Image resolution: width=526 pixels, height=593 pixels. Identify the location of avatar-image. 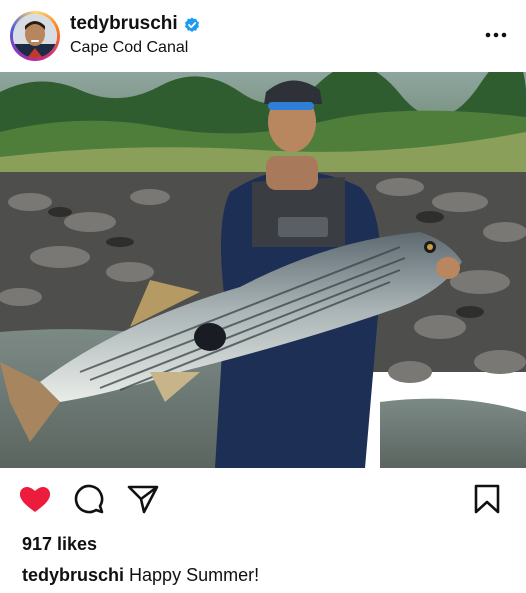
(35, 36).